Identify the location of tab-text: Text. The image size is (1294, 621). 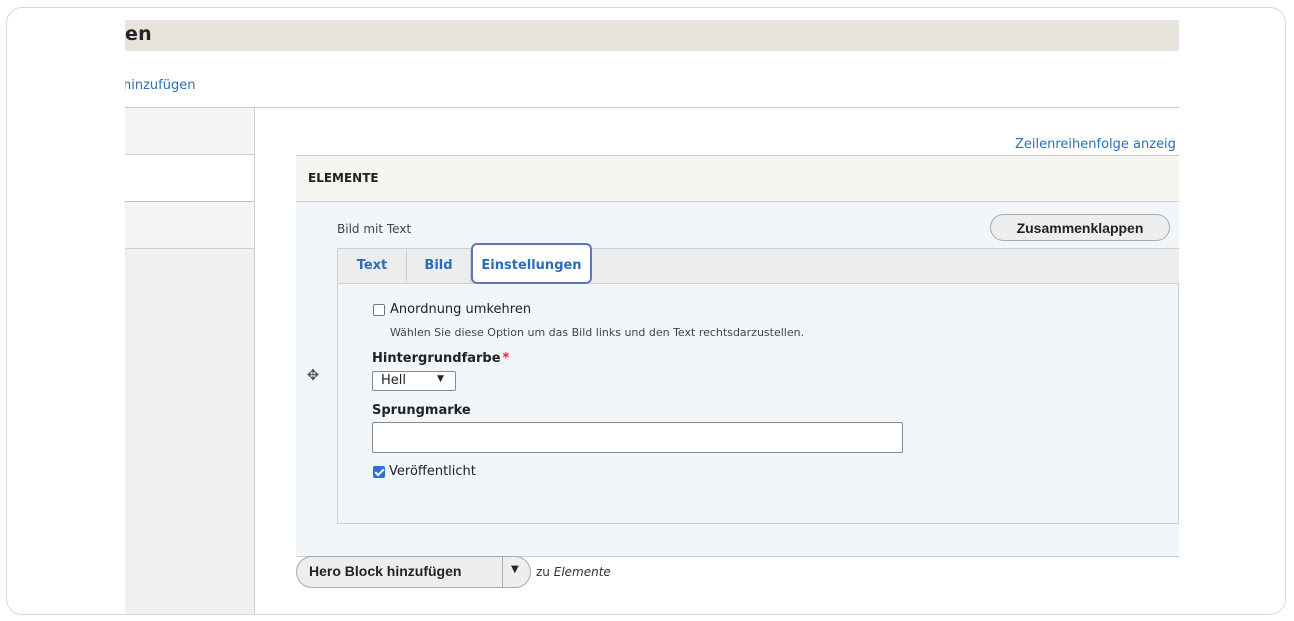
(372, 266).